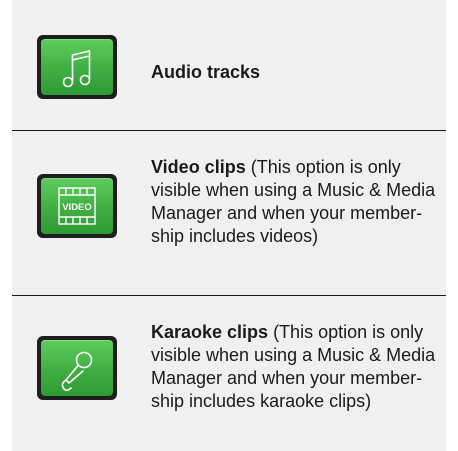 Image resolution: width=458 pixels, height=451 pixels. What do you see at coordinates (77, 371) in the screenshot?
I see `microphone-icon` at bounding box center [77, 371].